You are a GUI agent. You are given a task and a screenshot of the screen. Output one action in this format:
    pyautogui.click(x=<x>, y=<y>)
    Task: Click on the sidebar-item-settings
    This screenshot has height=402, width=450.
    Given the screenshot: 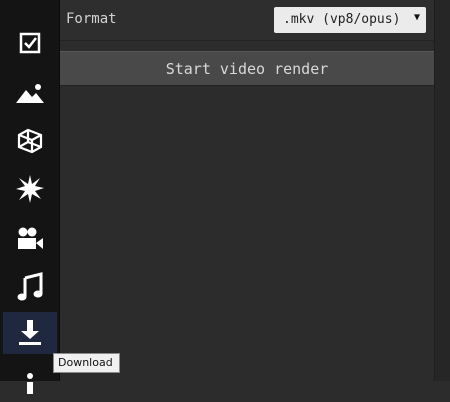 What is the action you would take?
    pyautogui.click(x=30, y=6)
    